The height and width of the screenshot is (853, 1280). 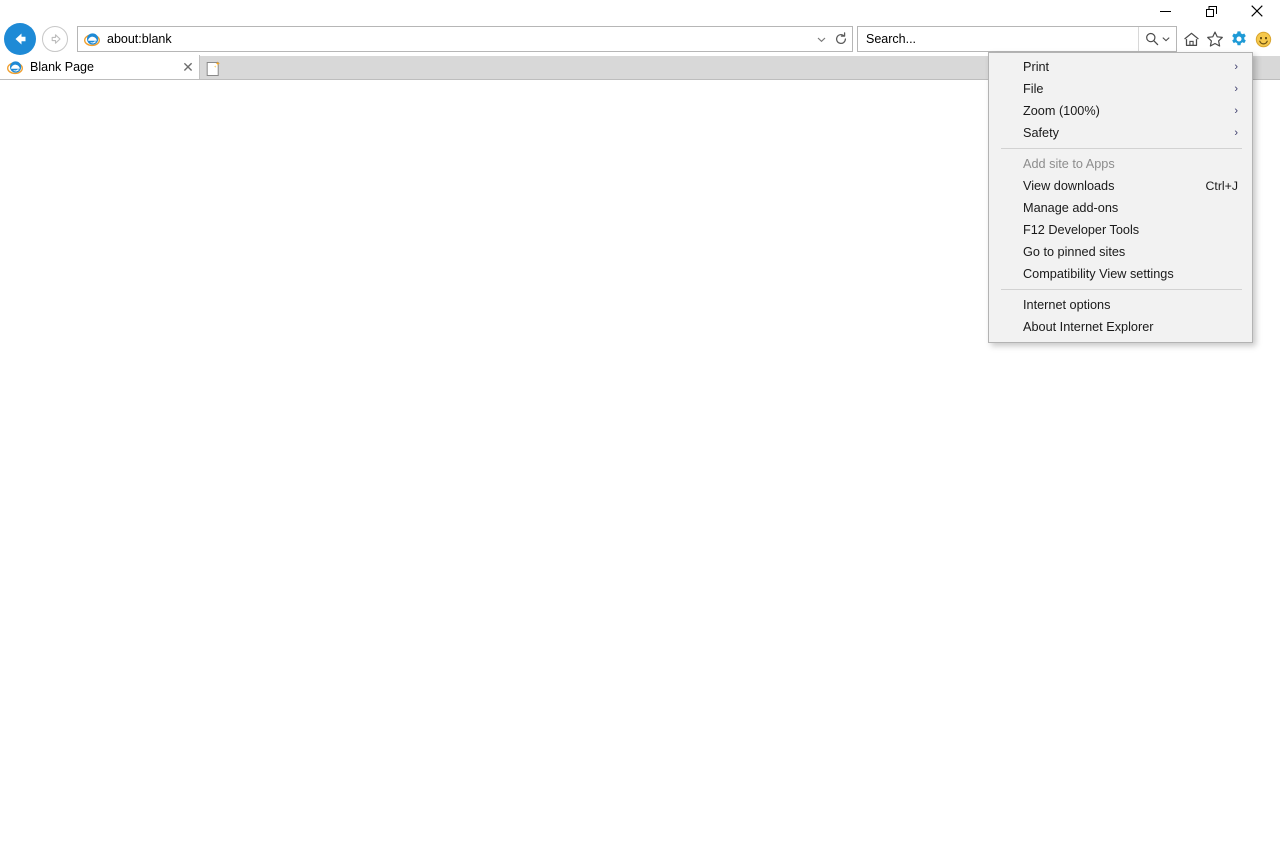 What do you see at coordinates (1120, 186) in the screenshot?
I see `menu-item-view-downloads: View downloads Ctrl+J` at bounding box center [1120, 186].